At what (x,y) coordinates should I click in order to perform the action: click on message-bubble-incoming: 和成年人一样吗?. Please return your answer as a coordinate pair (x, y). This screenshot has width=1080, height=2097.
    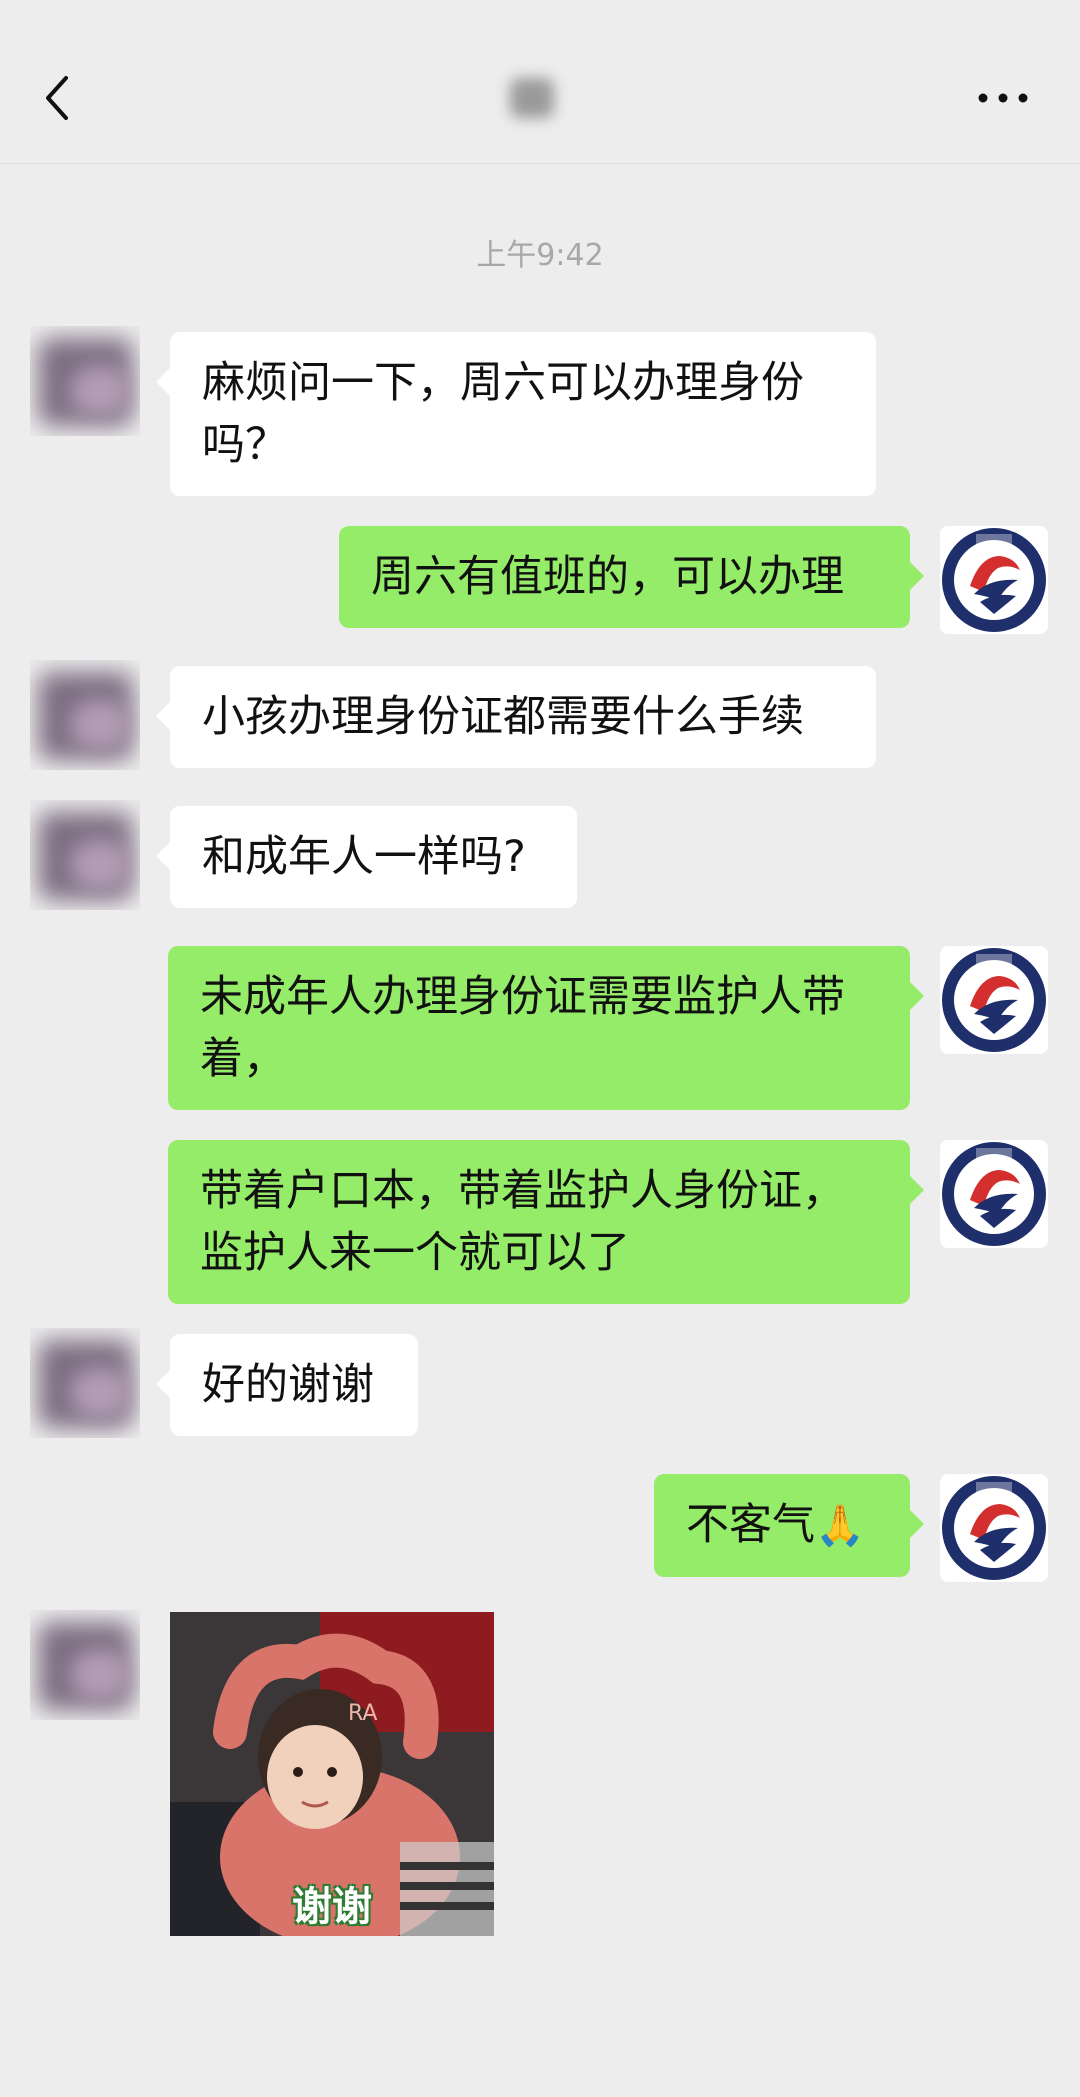
    Looking at the image, I should click on (366, 857).